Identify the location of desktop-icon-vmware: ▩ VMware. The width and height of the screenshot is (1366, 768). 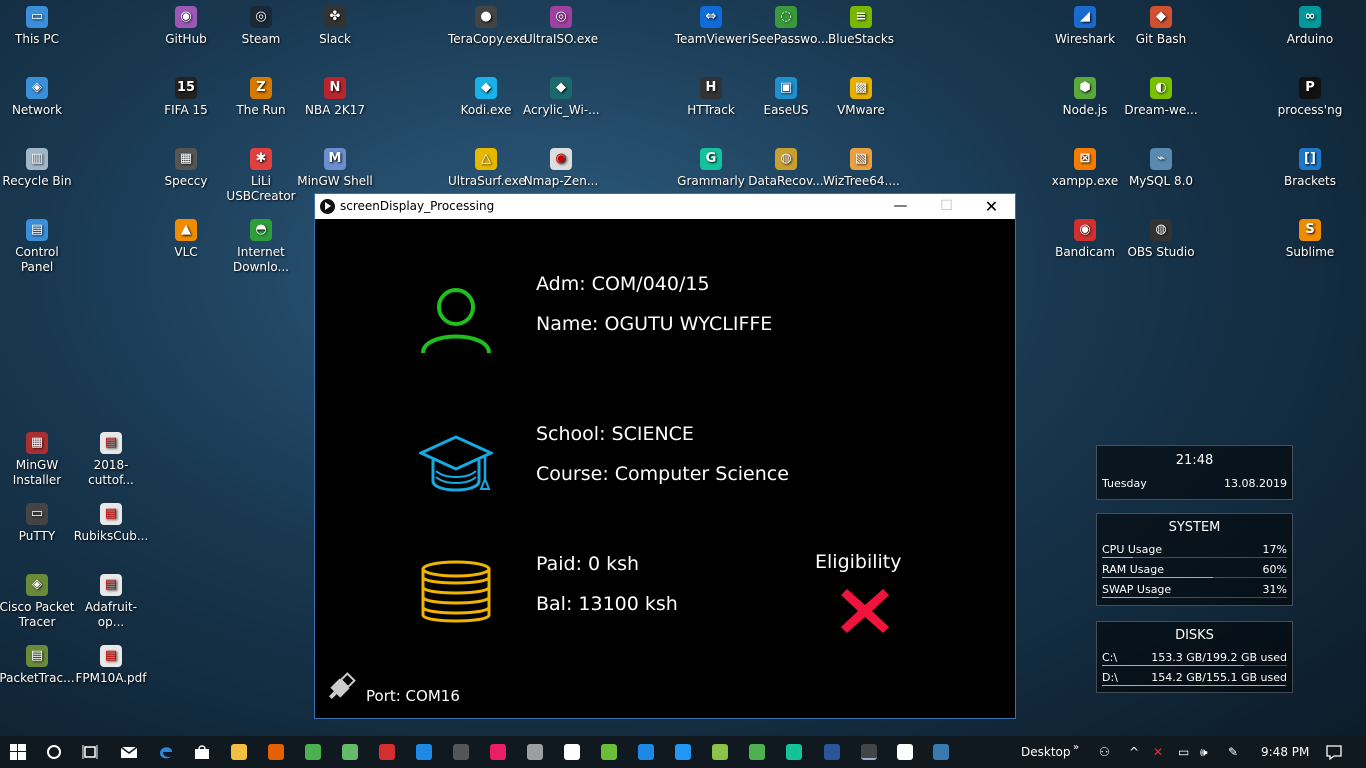
(861, 97).